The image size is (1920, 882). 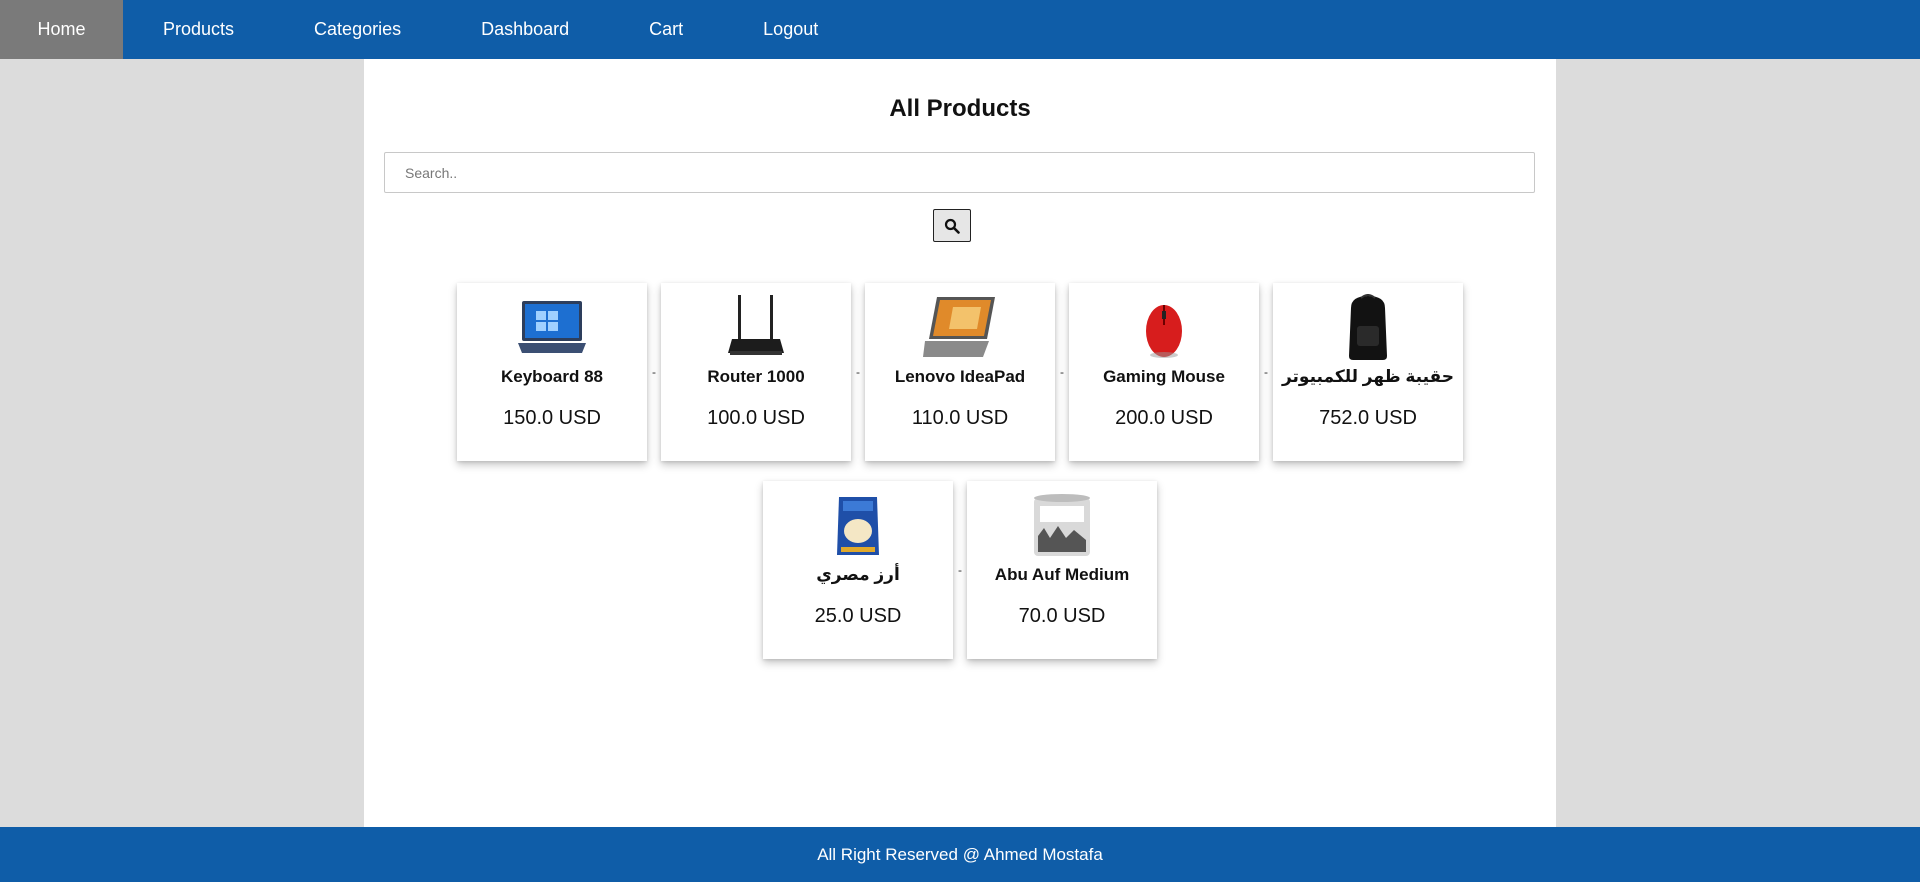 I want to click on product-card: أرز مصري 25.0 USD, so click(x=858, y=570).